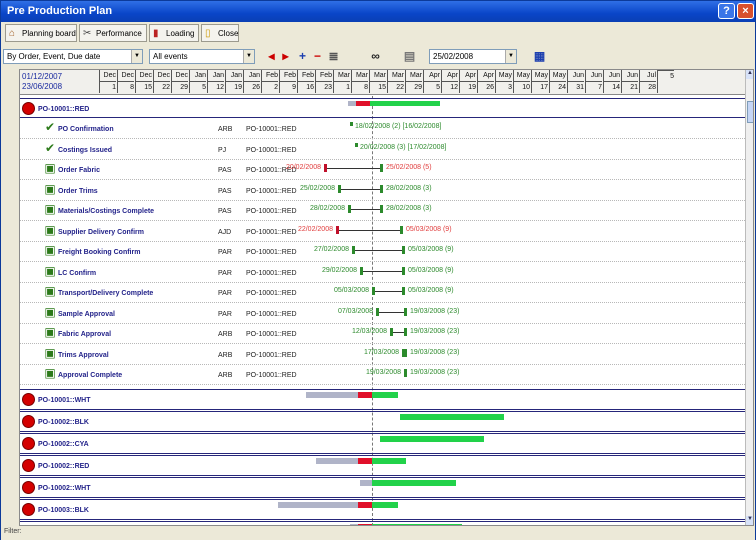 Image resolution: width=756 pixels, height=540 pixels. What do you see at coordinates (473, 56) in the screenshot?
I see `date-select: 25/02/2008 ▼` at bounding box center [473, 56].